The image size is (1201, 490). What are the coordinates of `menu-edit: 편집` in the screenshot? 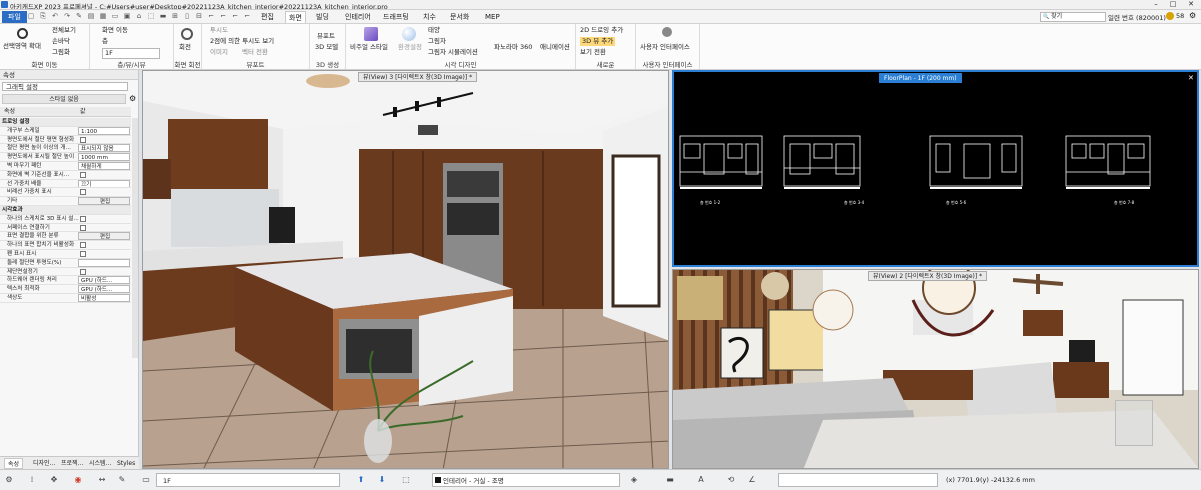 It's located at (267, 17).